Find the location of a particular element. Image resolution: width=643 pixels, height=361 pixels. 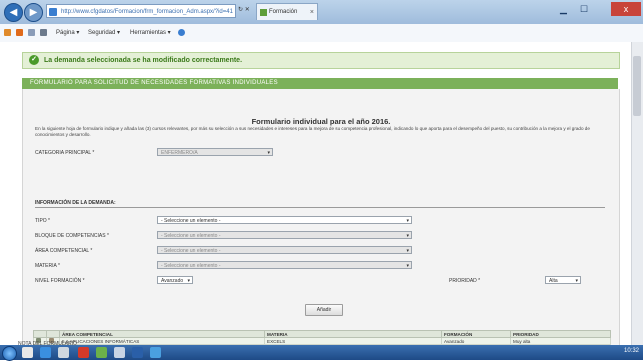

table-header: ÁREA COMPETENCIAL is located at coordinates (162, 334).